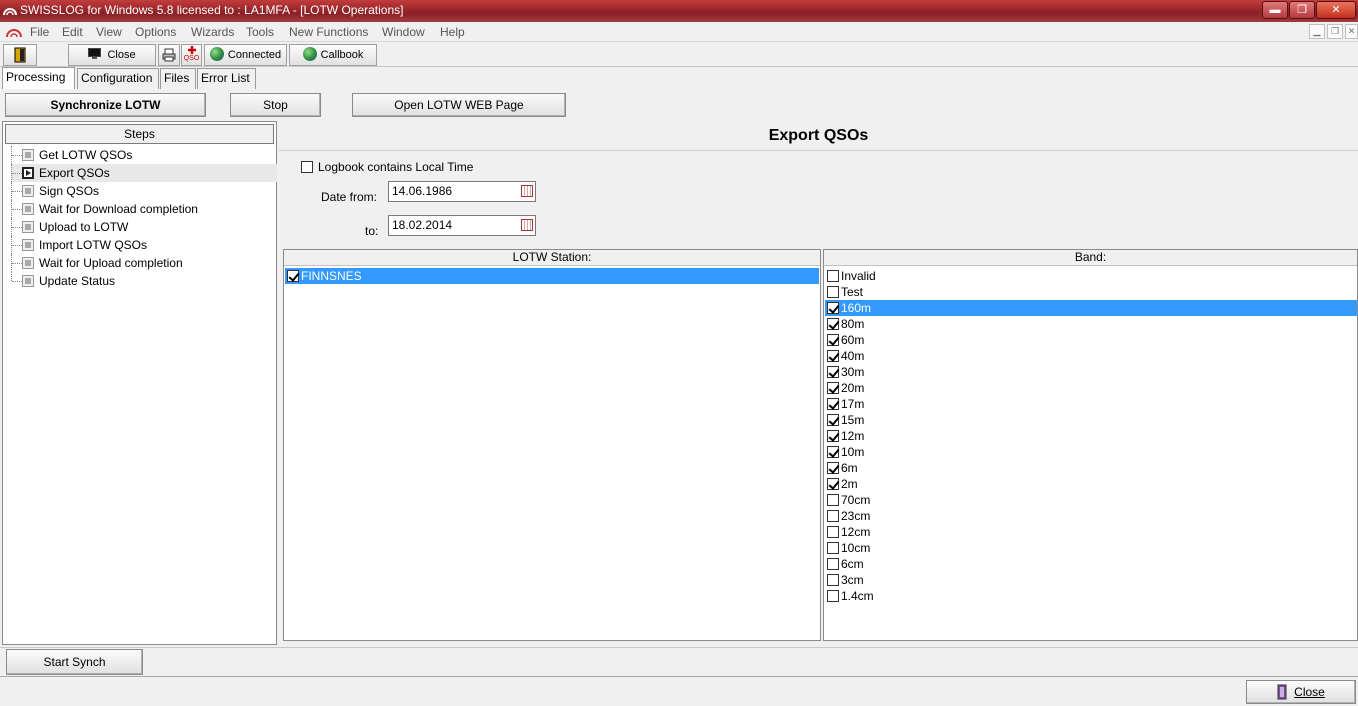  I want to click on step-item: Export QSOs, so click(144, 173).